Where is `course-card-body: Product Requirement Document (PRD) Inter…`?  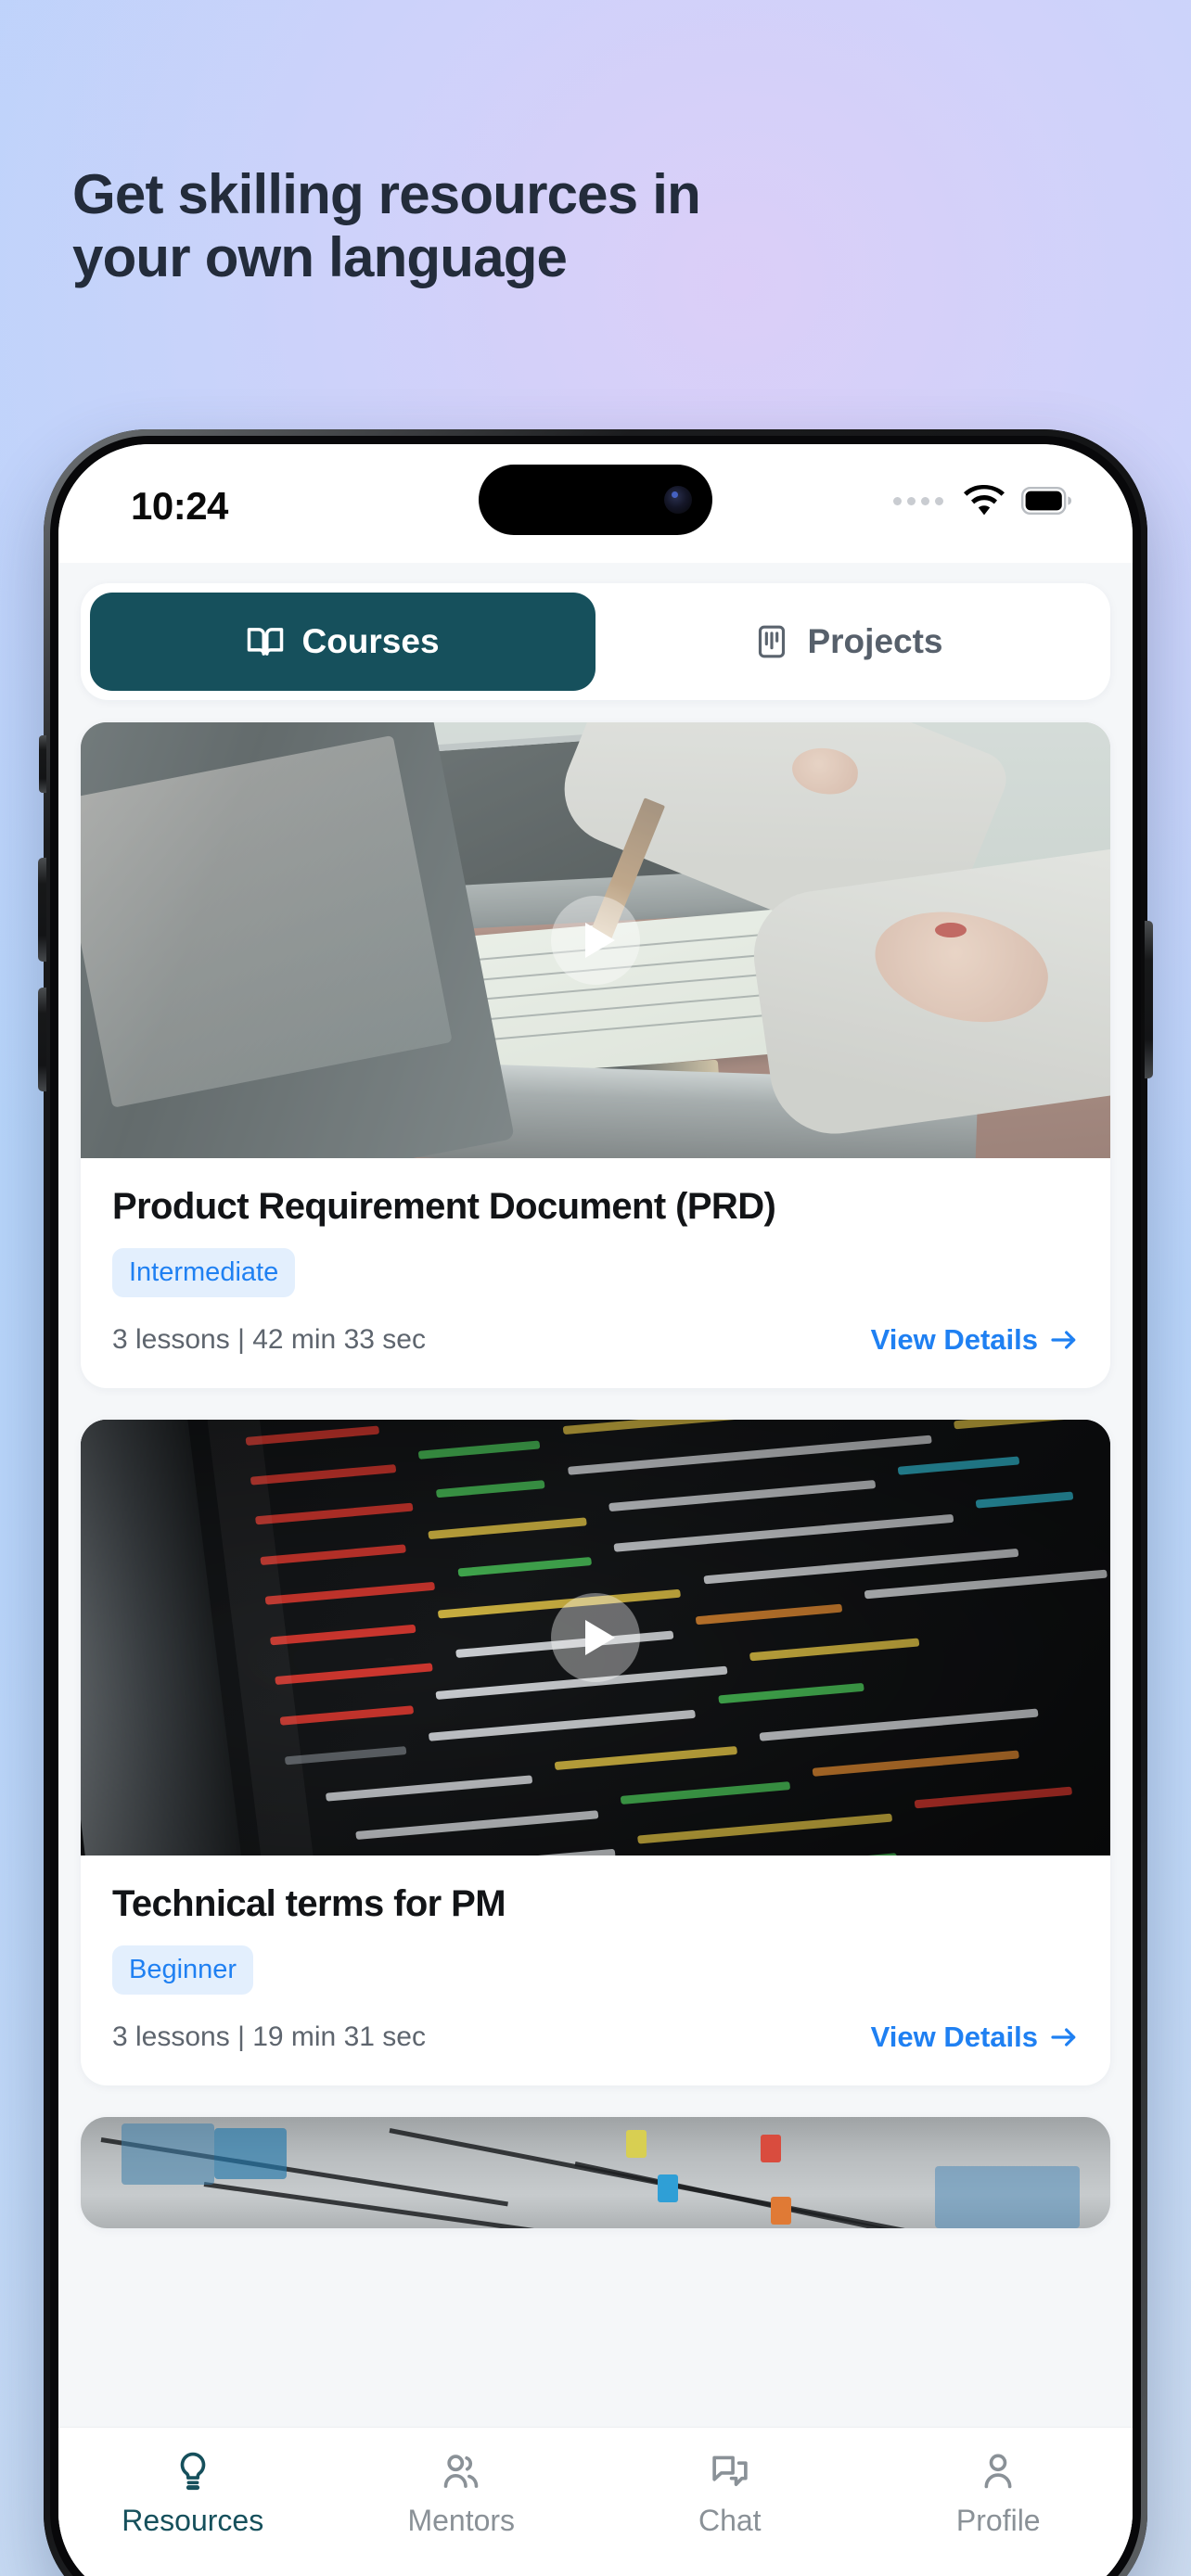
course-card-body: Product Requirement Document (PRD) Inter… is located at coordinates (595, 1273).